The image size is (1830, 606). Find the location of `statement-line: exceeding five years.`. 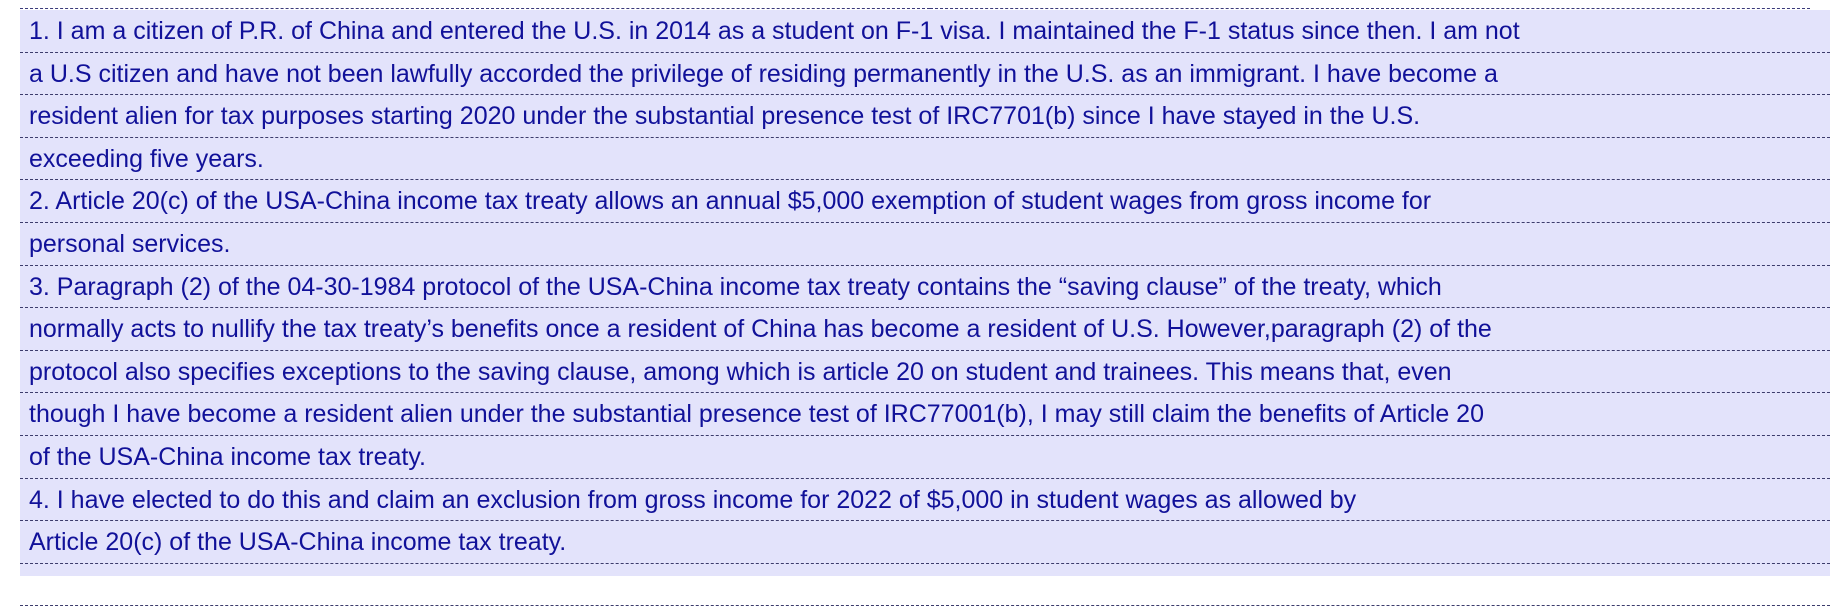

statement-line: exceeding five years. is located at coordinates (925, 159).